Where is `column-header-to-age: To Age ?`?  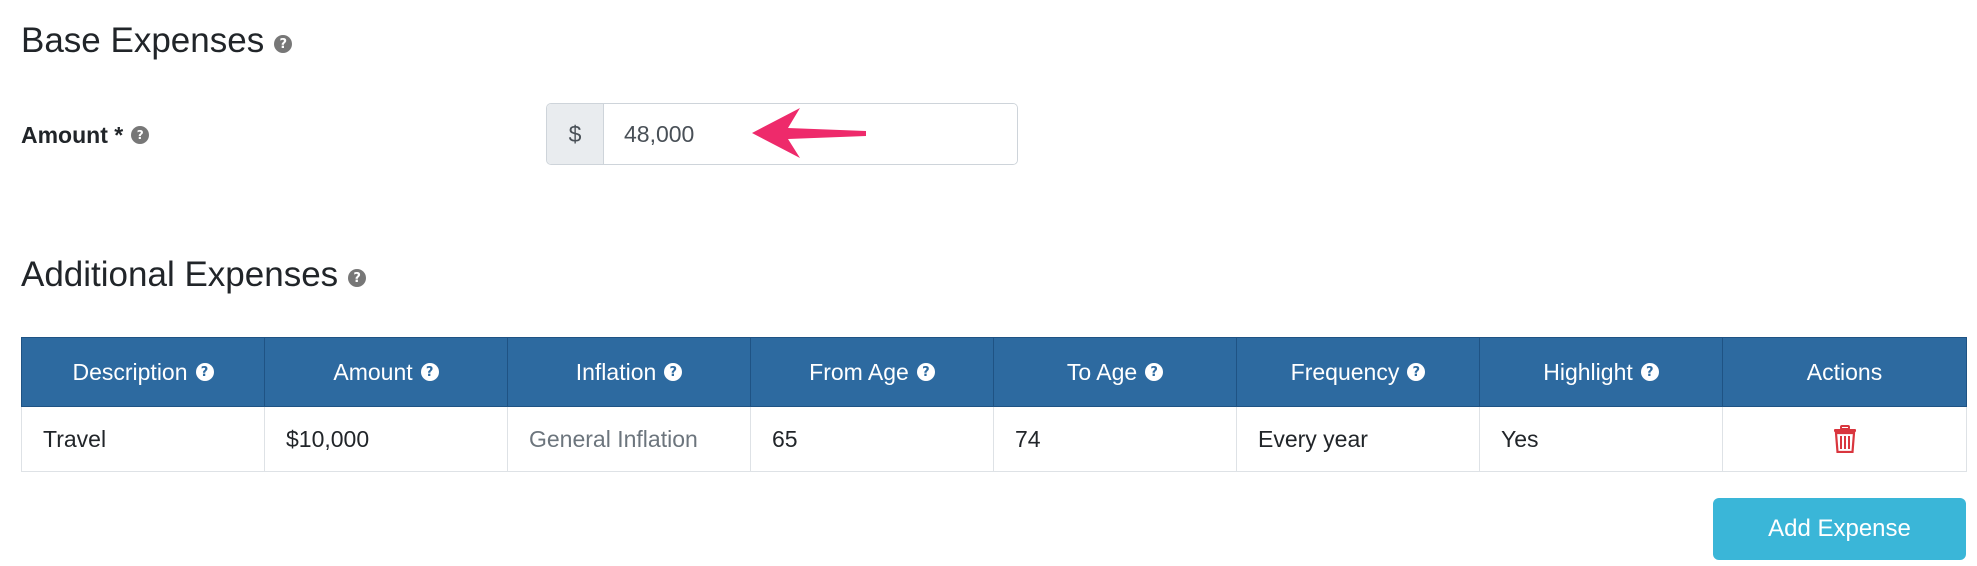 column-header-to-age: To Age ? is located at coordinates (1115, 372).